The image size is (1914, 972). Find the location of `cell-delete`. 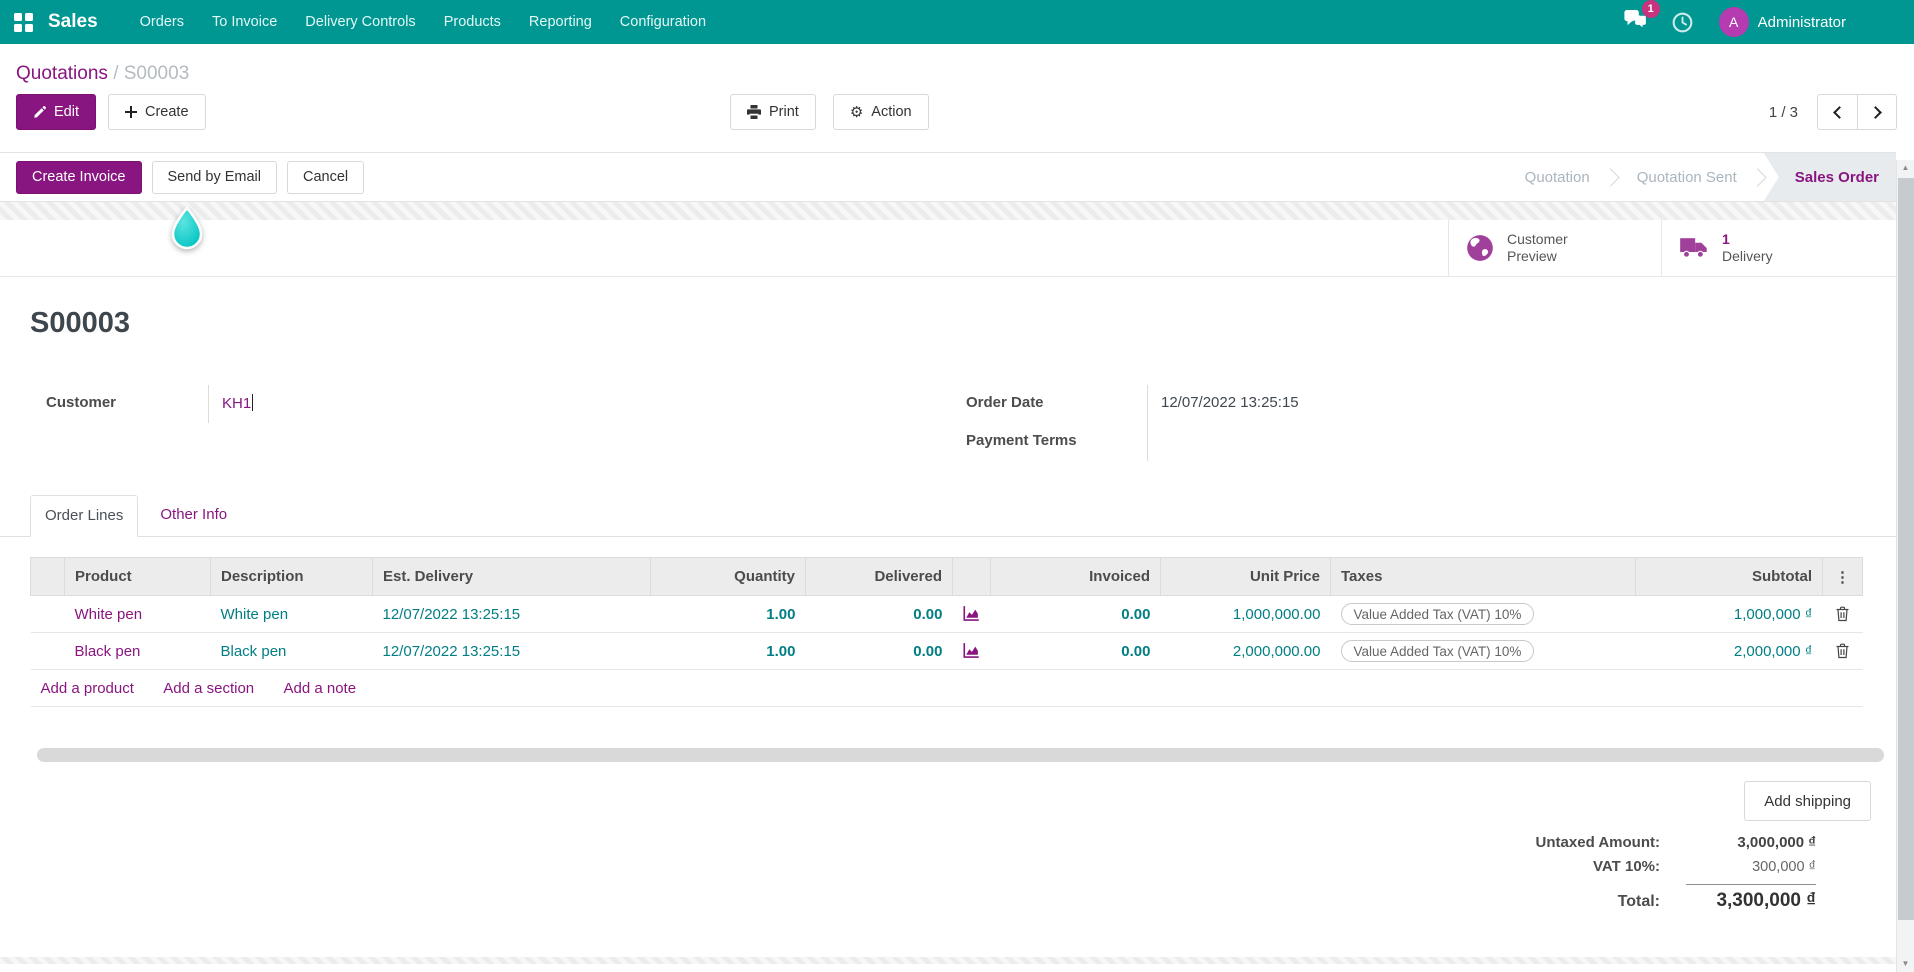

cell-delete is located at coordinates (1842, 614).